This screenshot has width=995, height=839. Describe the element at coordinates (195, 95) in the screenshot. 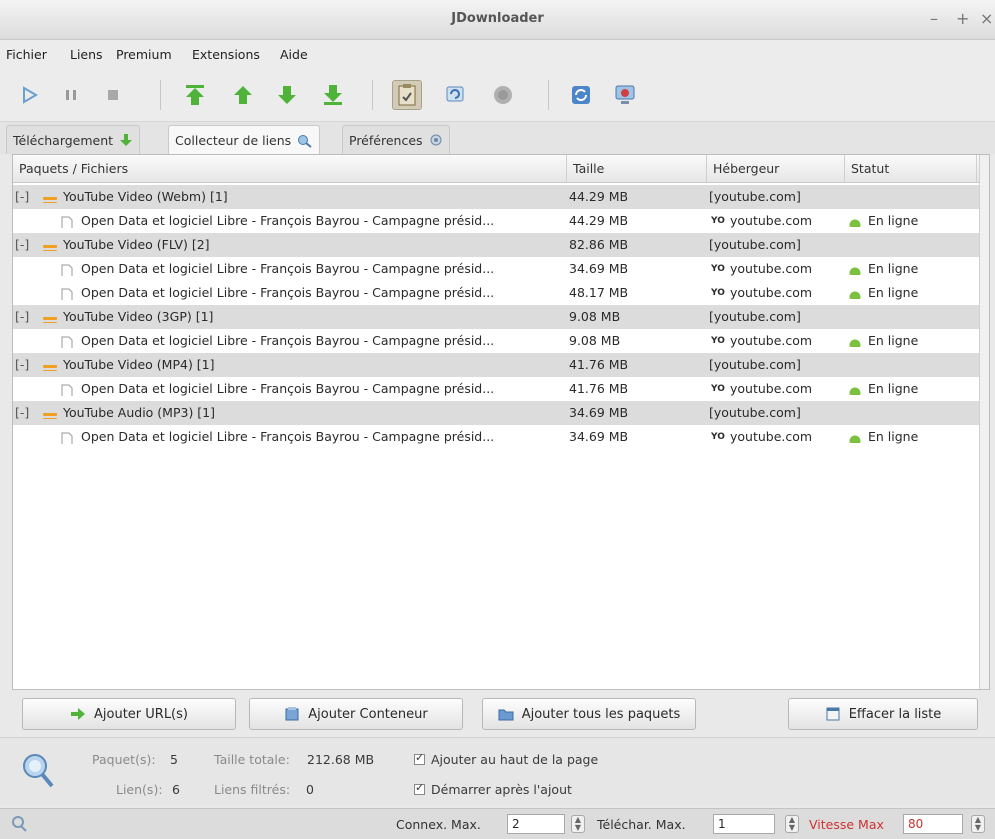

I see `move-top-button` at that location.